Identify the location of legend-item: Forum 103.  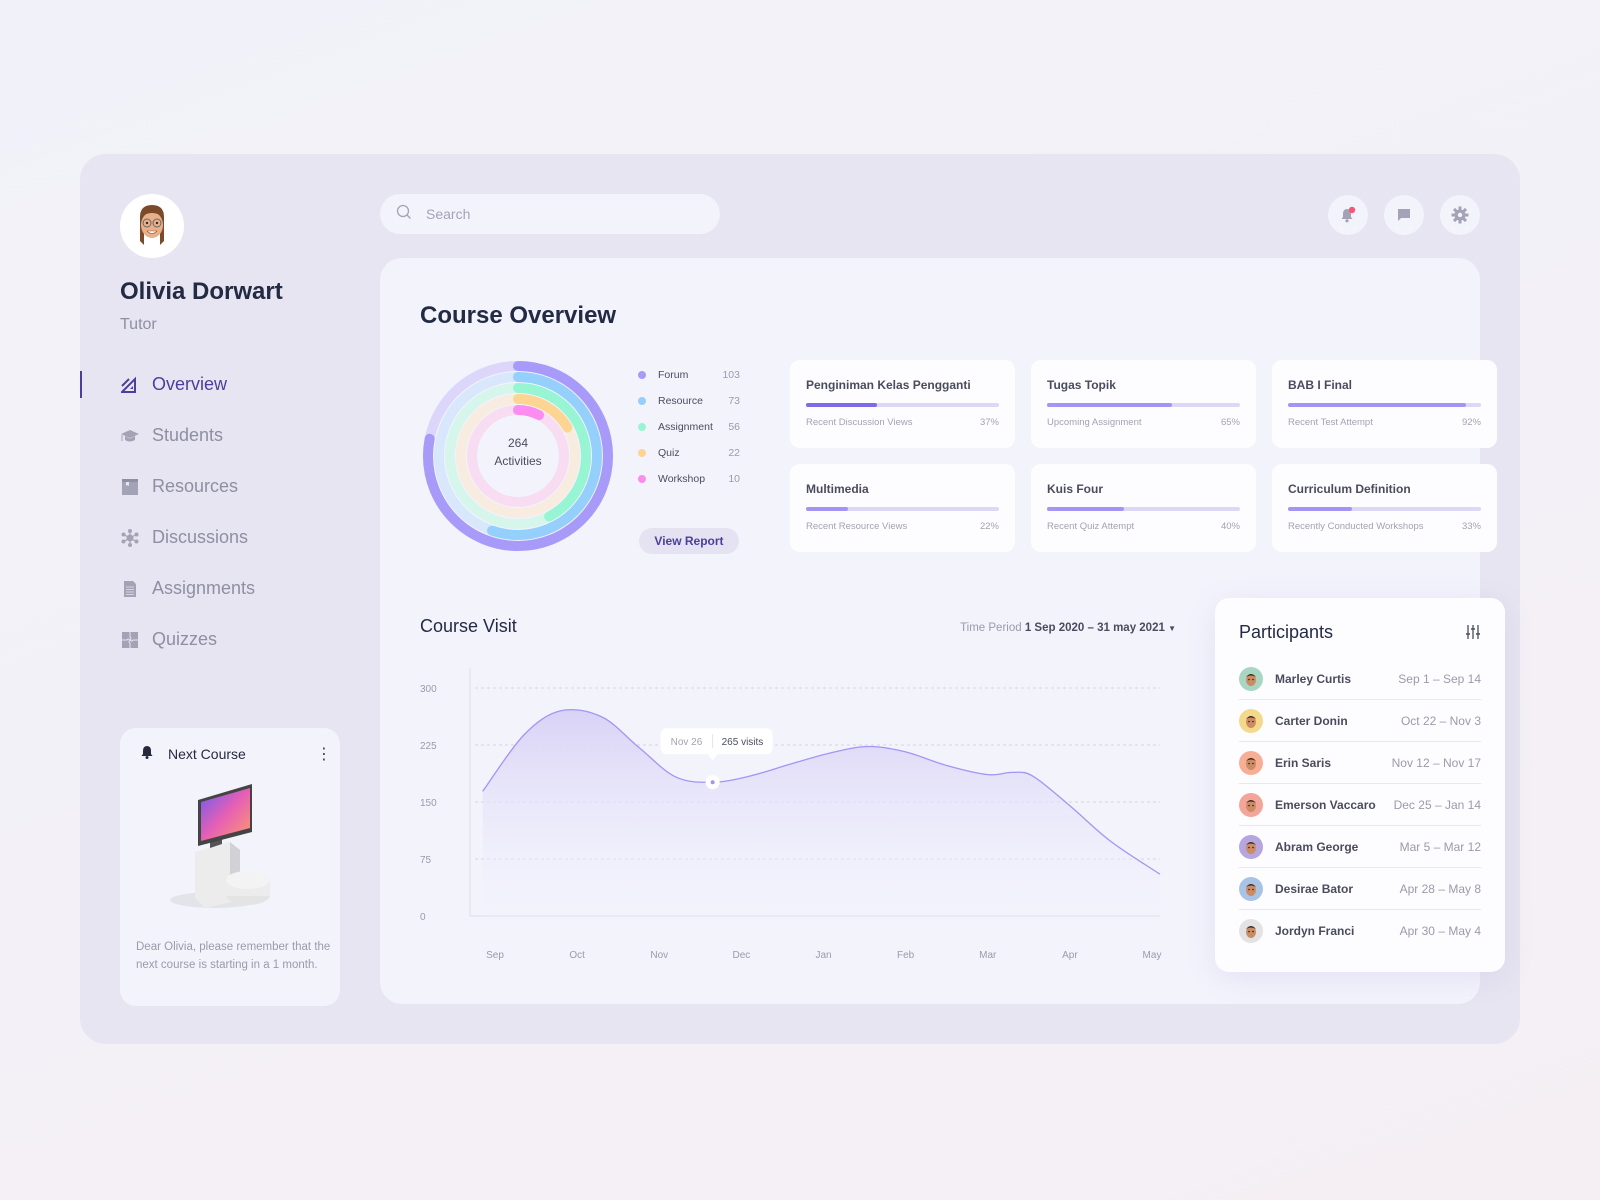
(689, 375).